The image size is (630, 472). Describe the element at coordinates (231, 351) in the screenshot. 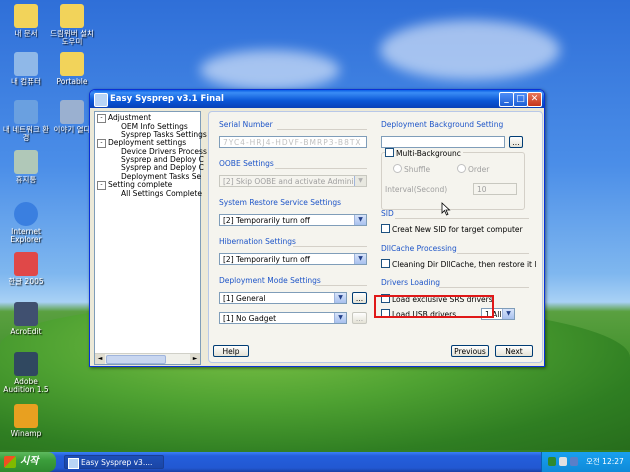

I see `help-button: Help` at that location.